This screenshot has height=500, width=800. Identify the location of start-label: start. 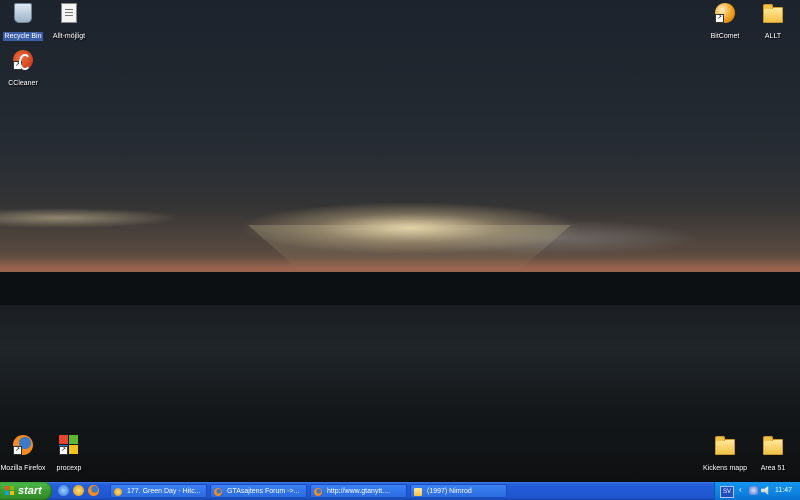
(30, 491).